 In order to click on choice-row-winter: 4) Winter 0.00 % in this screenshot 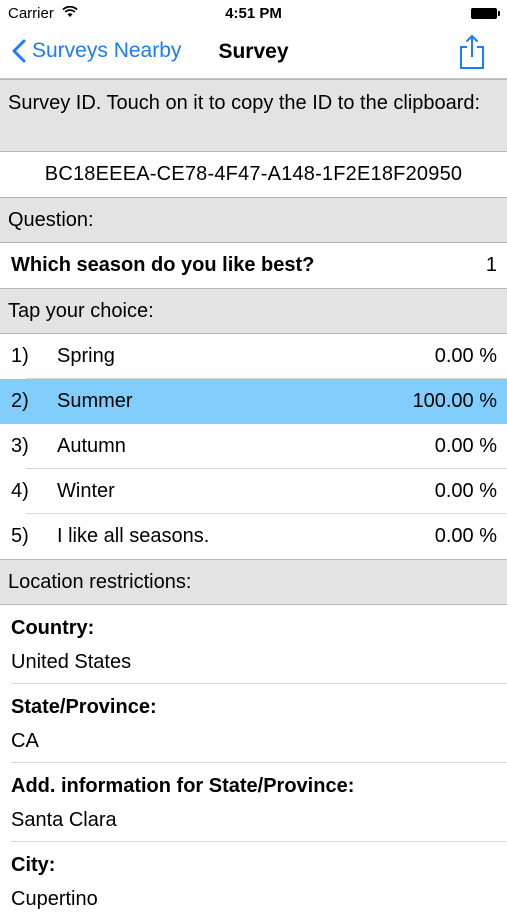, I will do `click(253, 491)`.